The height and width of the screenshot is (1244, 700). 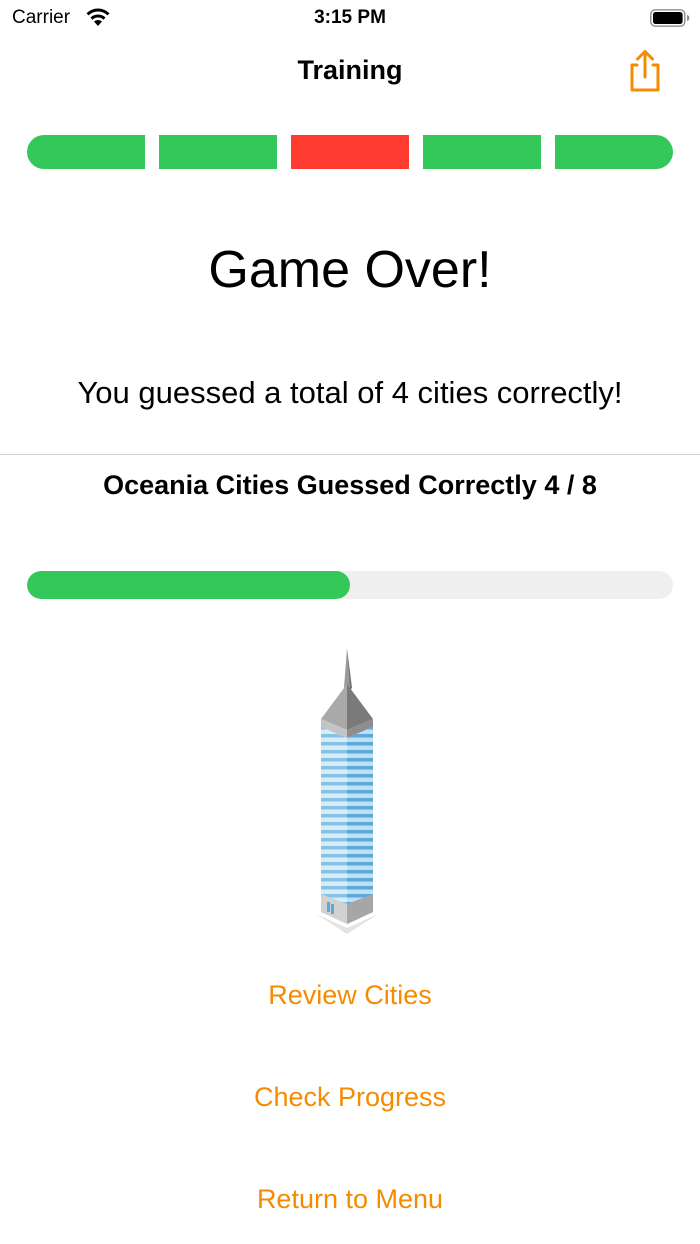 What do you see at coordinates (670, 18) in the screenshot?
I see `battery-icon` at bounding box center [670, 18].